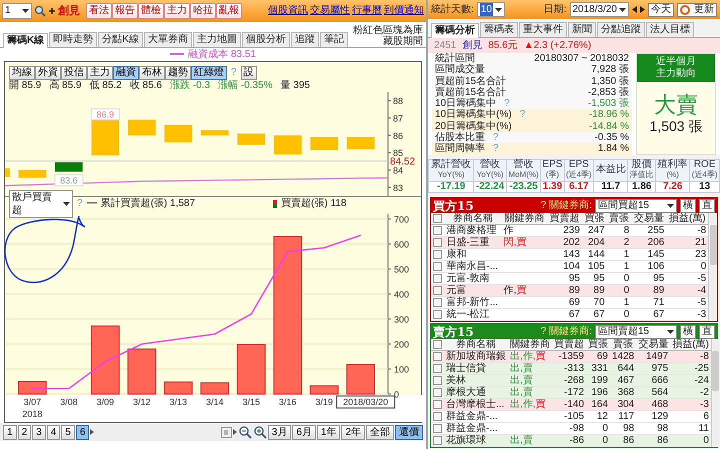 Image resolution: width=720 pixels, height=449 pixels. Describe the element at coordinates (229, 11) in the screenshot. I see `toolbar-button: 亂報` at that location.